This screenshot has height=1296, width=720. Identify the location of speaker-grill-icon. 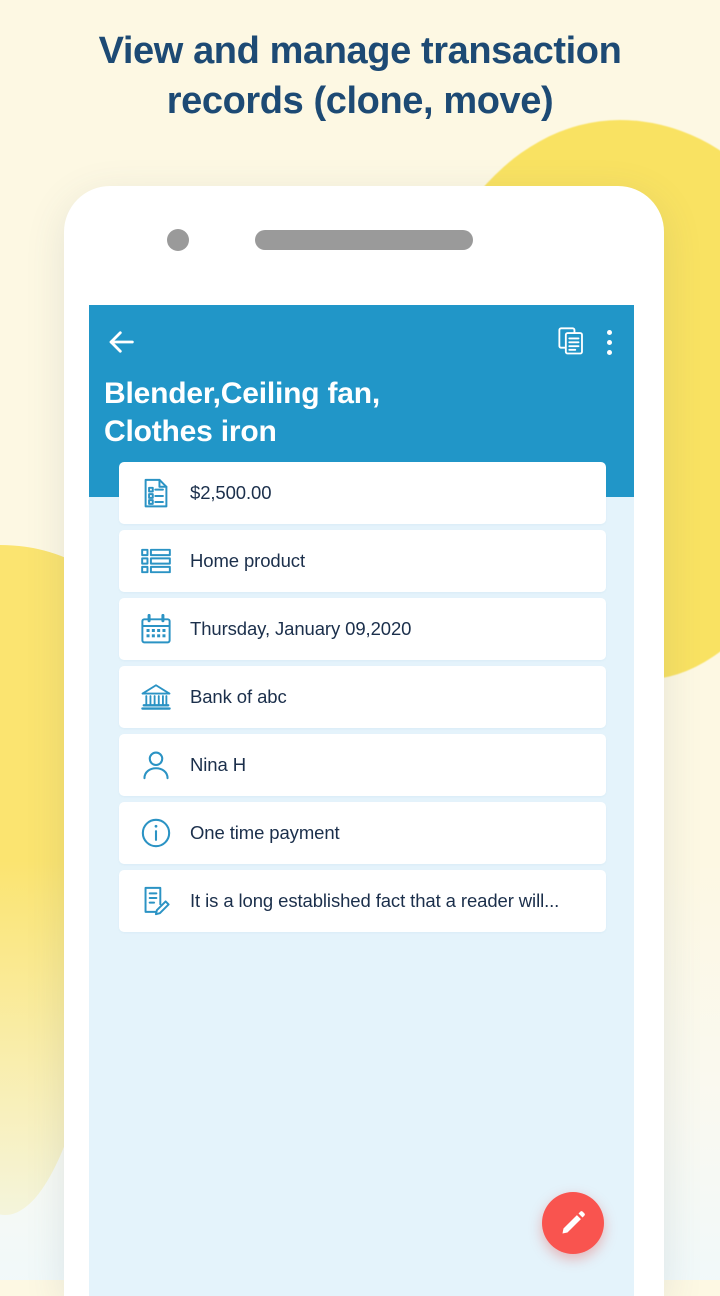
(364, 240).